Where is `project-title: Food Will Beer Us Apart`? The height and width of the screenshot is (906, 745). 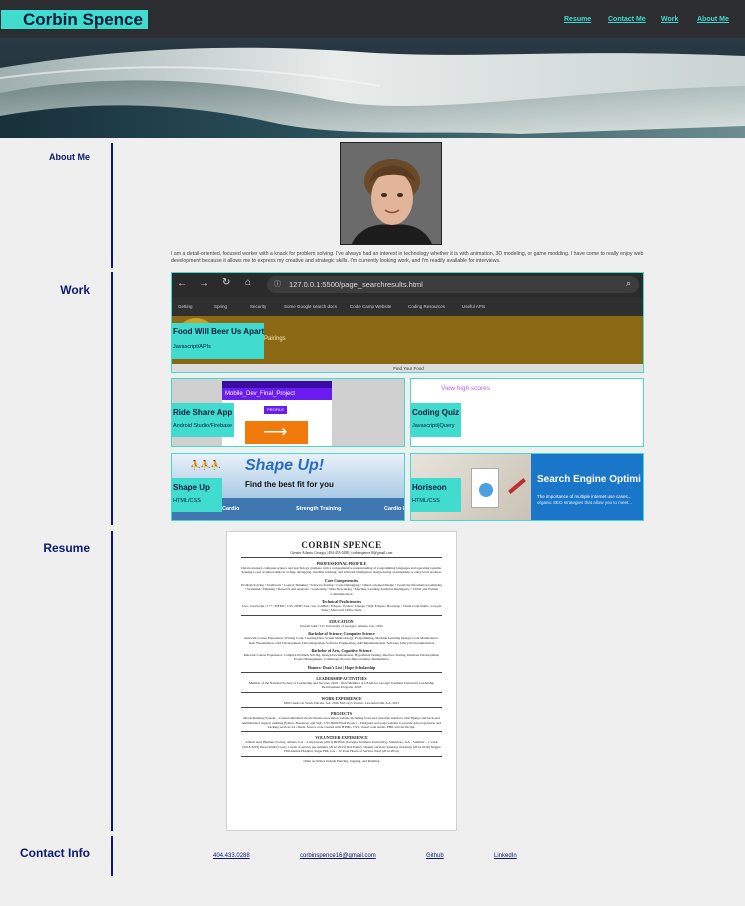
project-title: Food Will Beer Us Apart is located at coordinates (219, 331).